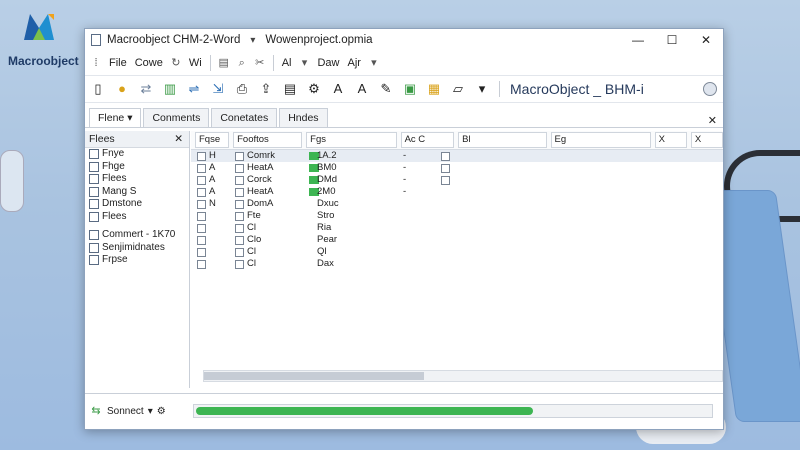  Describe the element at coordinates (224, 63) in the screenshot. I see `document-icon: ▤` at that location.